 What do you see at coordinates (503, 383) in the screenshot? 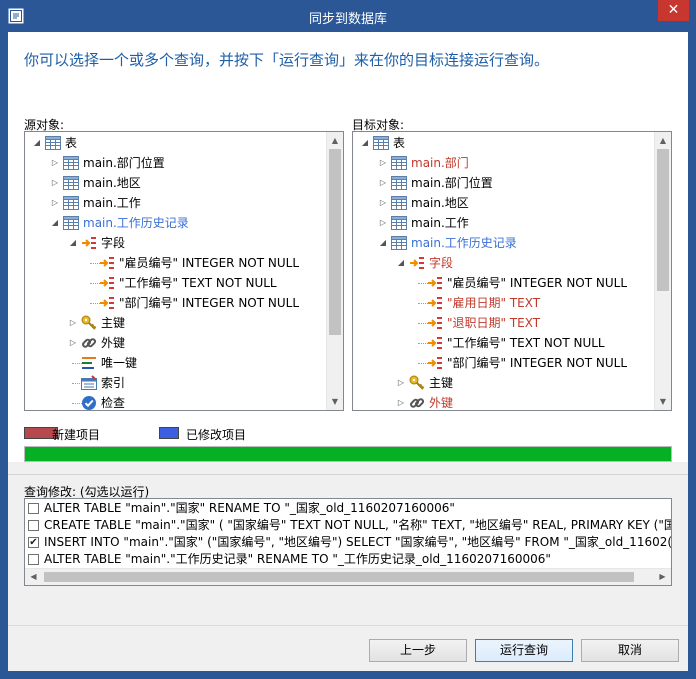
I see `target-tree-item: ▷ 主键` at bounding box center [503, 383].